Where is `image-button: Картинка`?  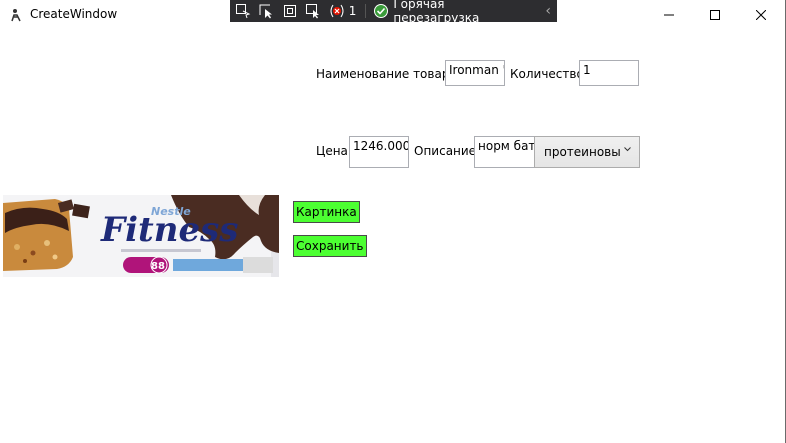 image-button: Картинка is located at coordinates (326, 212).